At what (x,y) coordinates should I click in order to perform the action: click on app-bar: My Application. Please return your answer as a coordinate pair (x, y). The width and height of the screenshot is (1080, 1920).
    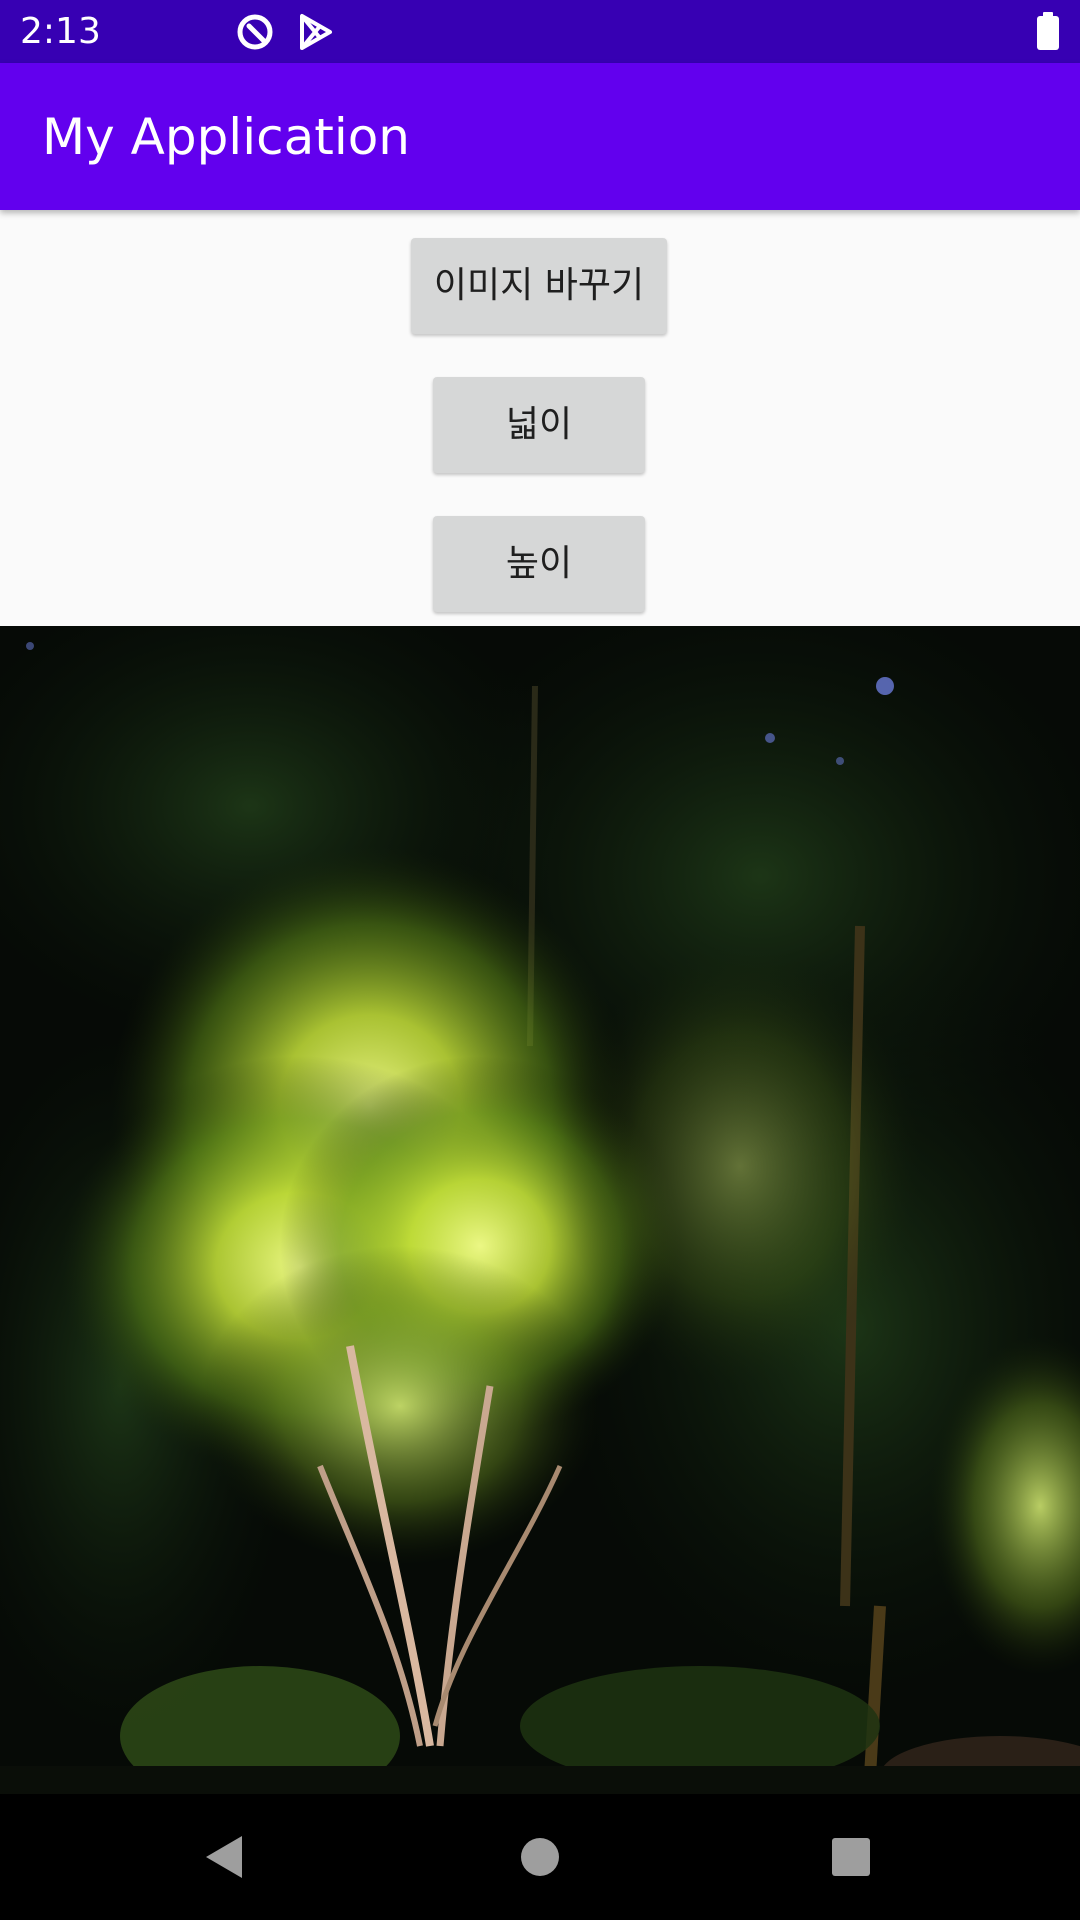
    Looking at the image, I should click on (540, 136).